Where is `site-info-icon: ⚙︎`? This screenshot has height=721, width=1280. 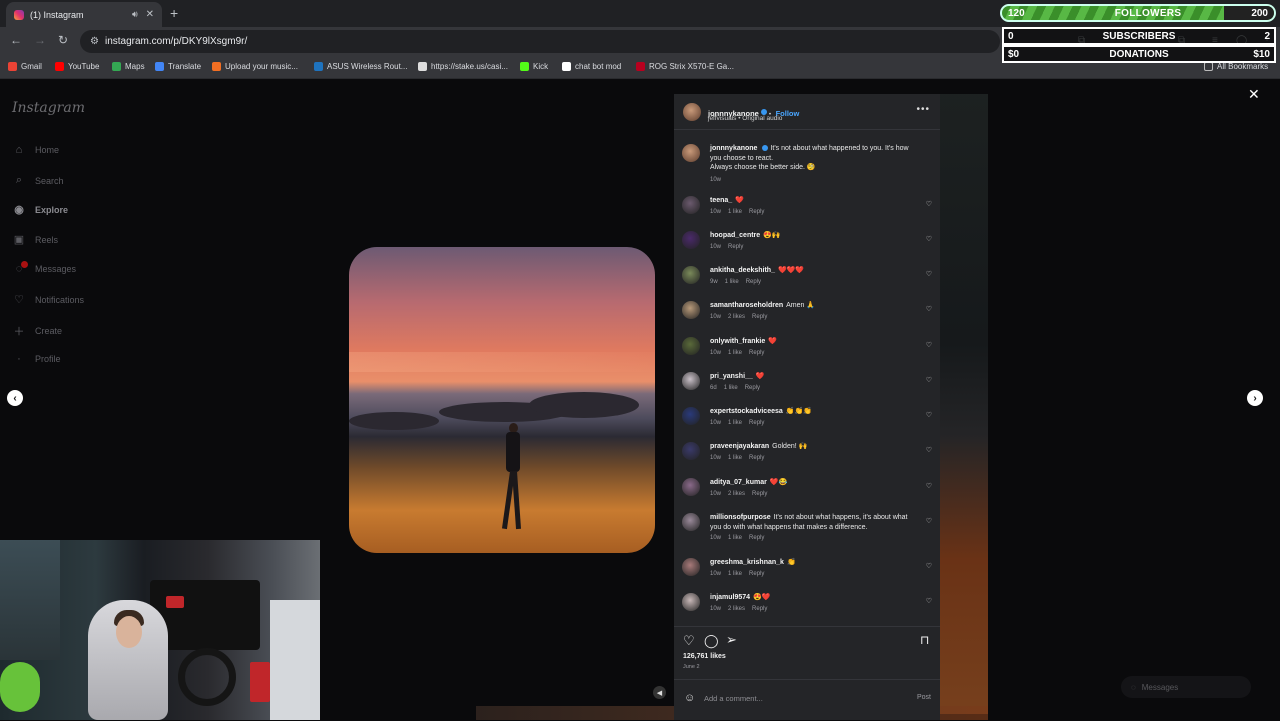
site-info-icon: ⚙︎ is located at coordinates (94, 41).